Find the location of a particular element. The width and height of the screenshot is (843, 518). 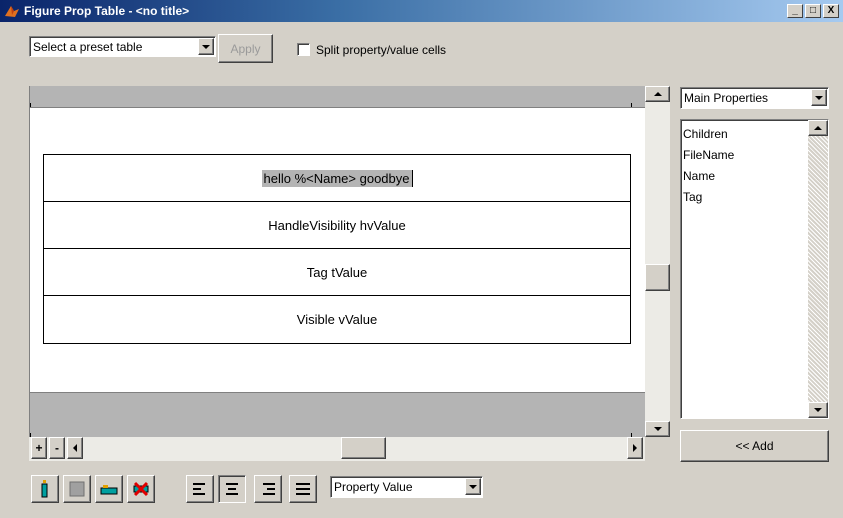

align-justify-icon is located at coordinates (303, 489).